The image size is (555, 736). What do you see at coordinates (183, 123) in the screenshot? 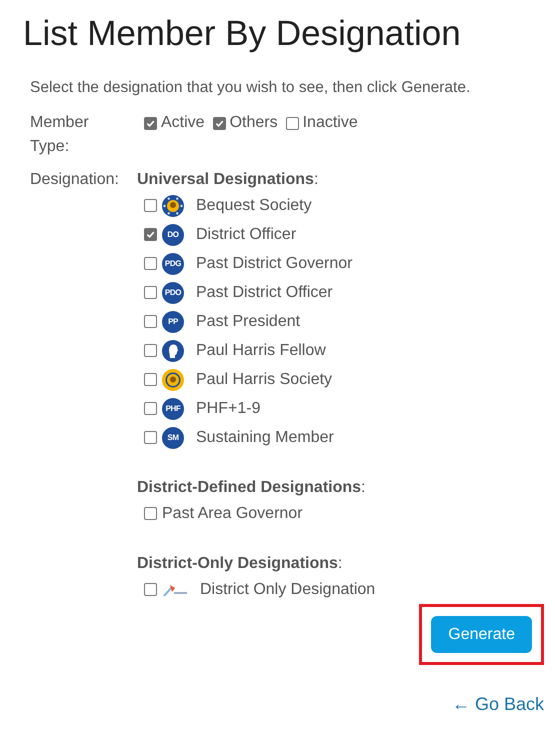
I see `option-label: Active` at bounding box center [183, 123].